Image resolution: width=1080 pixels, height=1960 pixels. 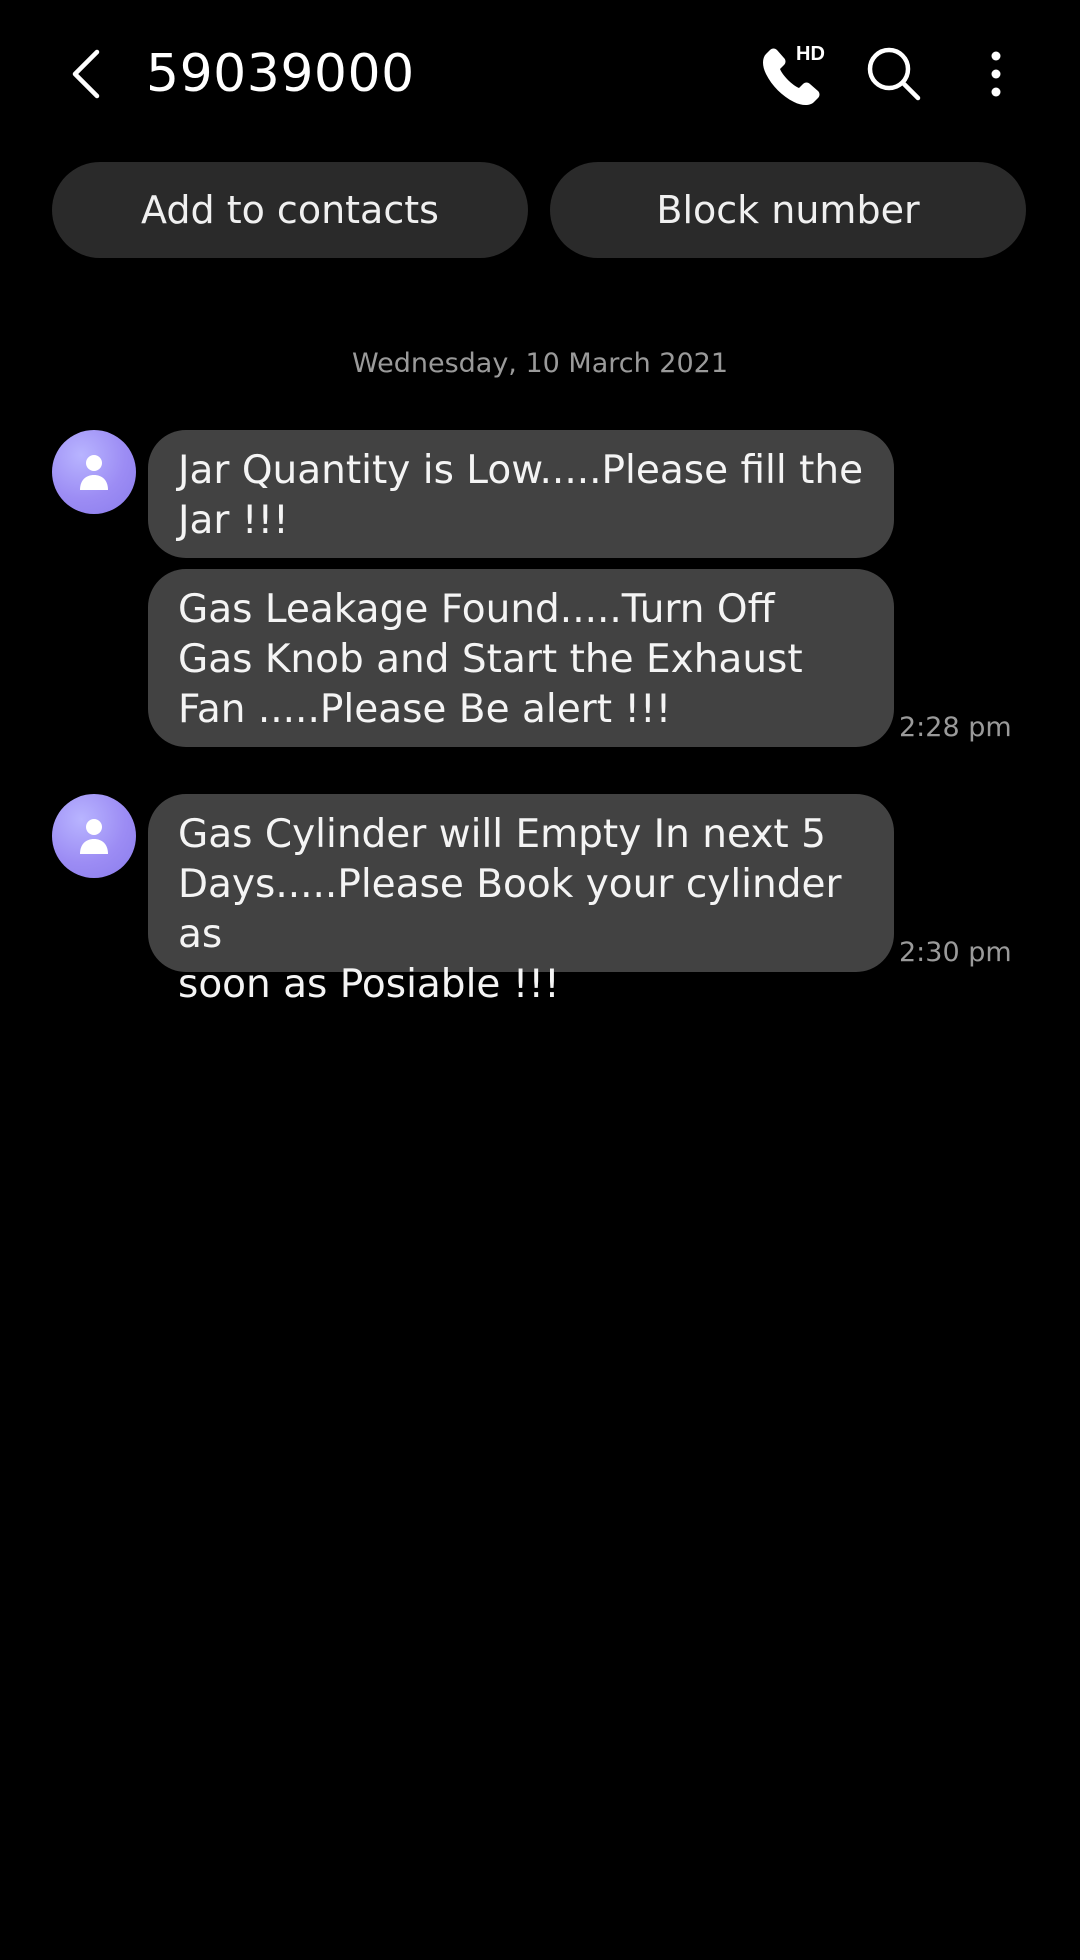 I want to click on date-separator: Wednesday, 10 March 2021, so click(x=540, y=363).